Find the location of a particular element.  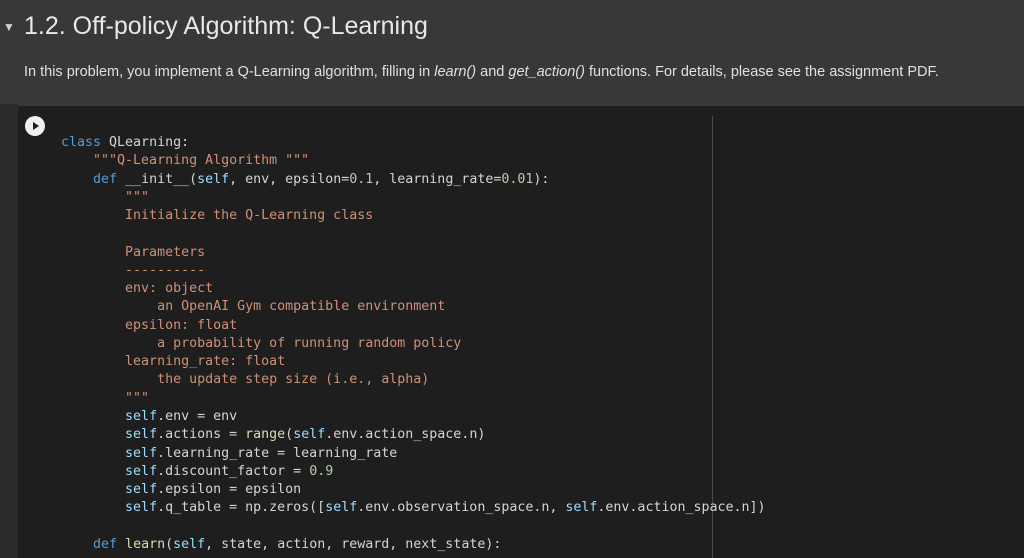

code-line: self.learning_rate = learning_rate is located at coordinates (413, 454).